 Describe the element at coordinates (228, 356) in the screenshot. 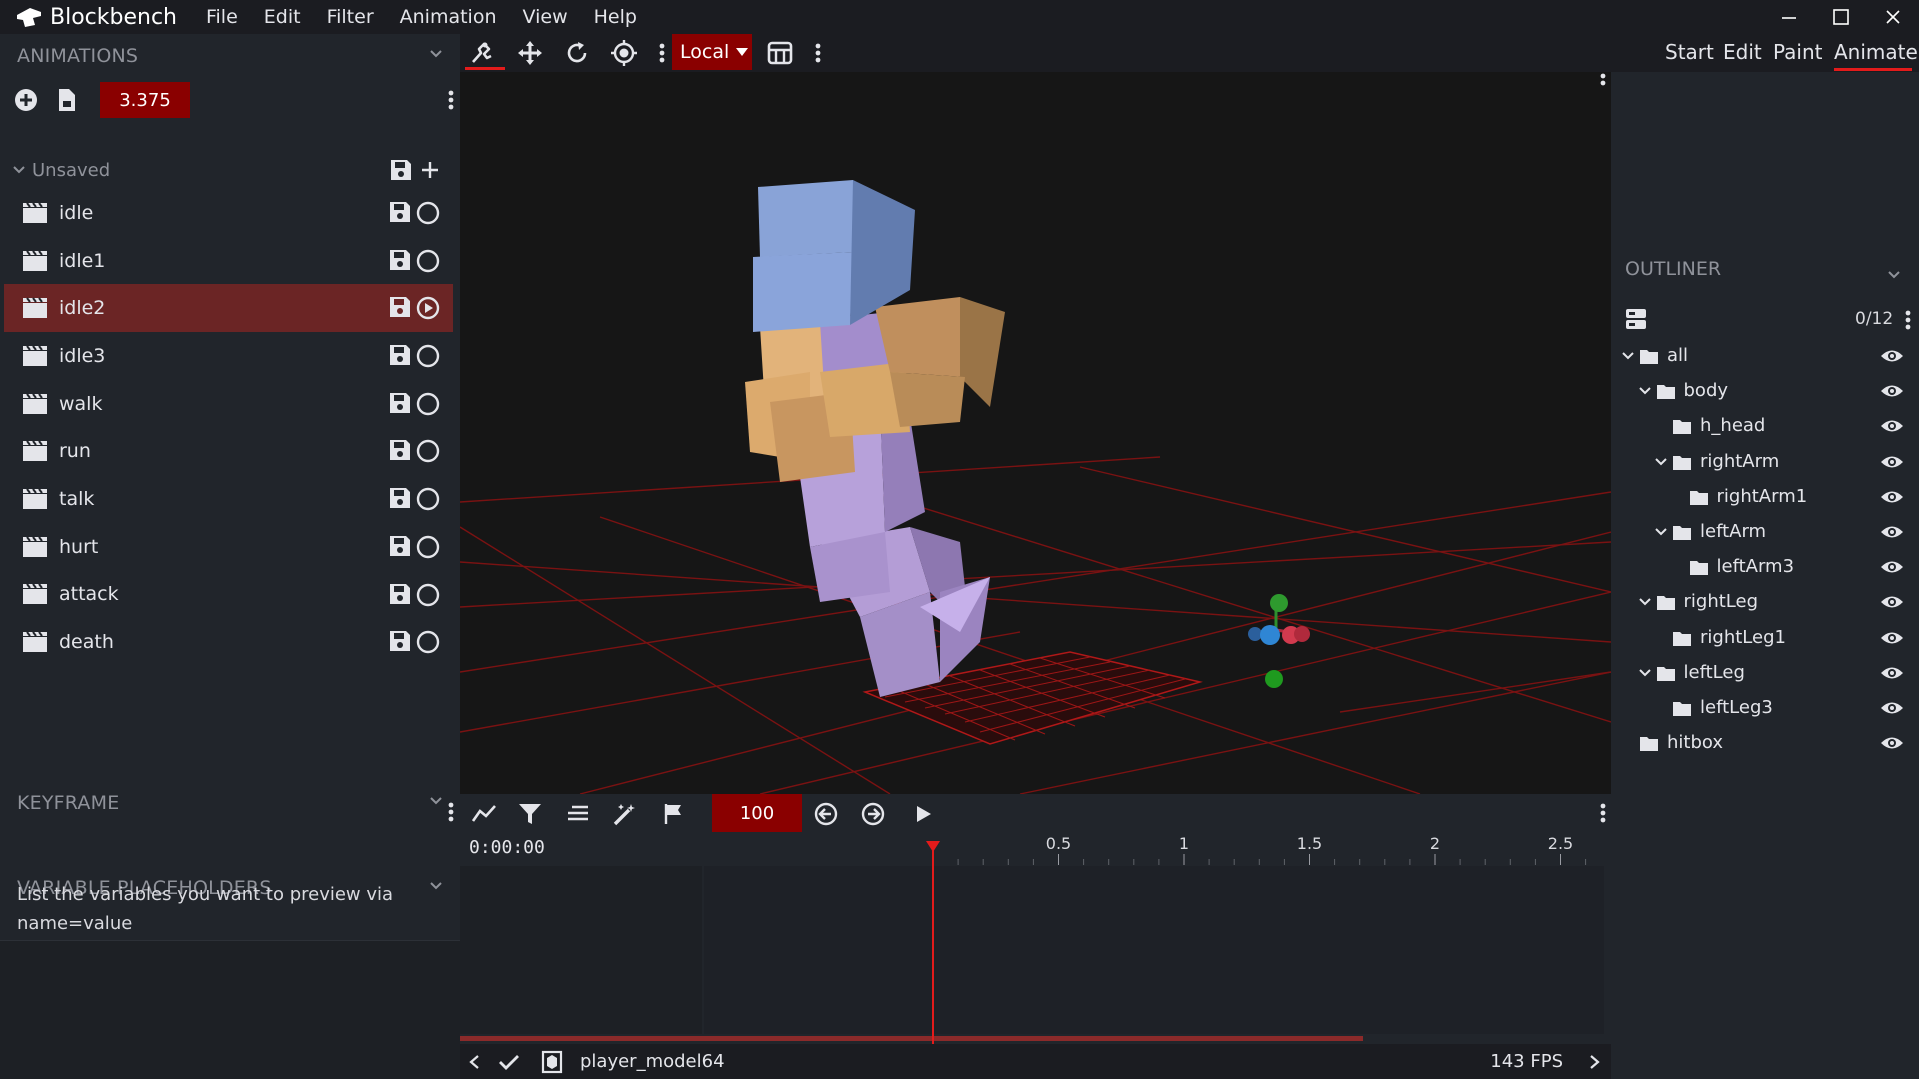

I see `animation-item: idle3` at that location.